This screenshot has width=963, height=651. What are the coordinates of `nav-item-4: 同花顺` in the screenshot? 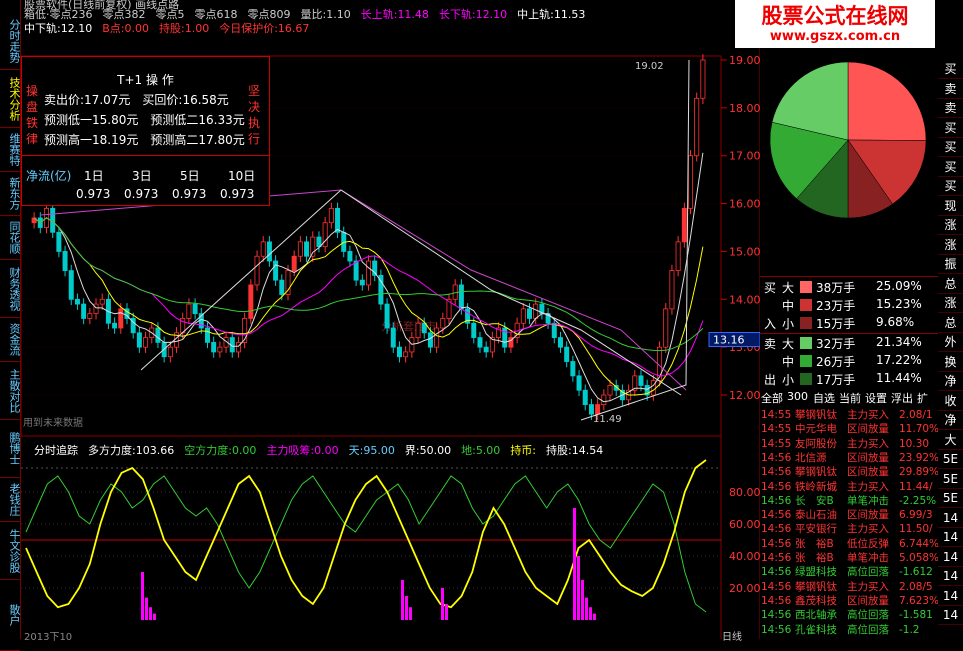 It's located at (10, 238).